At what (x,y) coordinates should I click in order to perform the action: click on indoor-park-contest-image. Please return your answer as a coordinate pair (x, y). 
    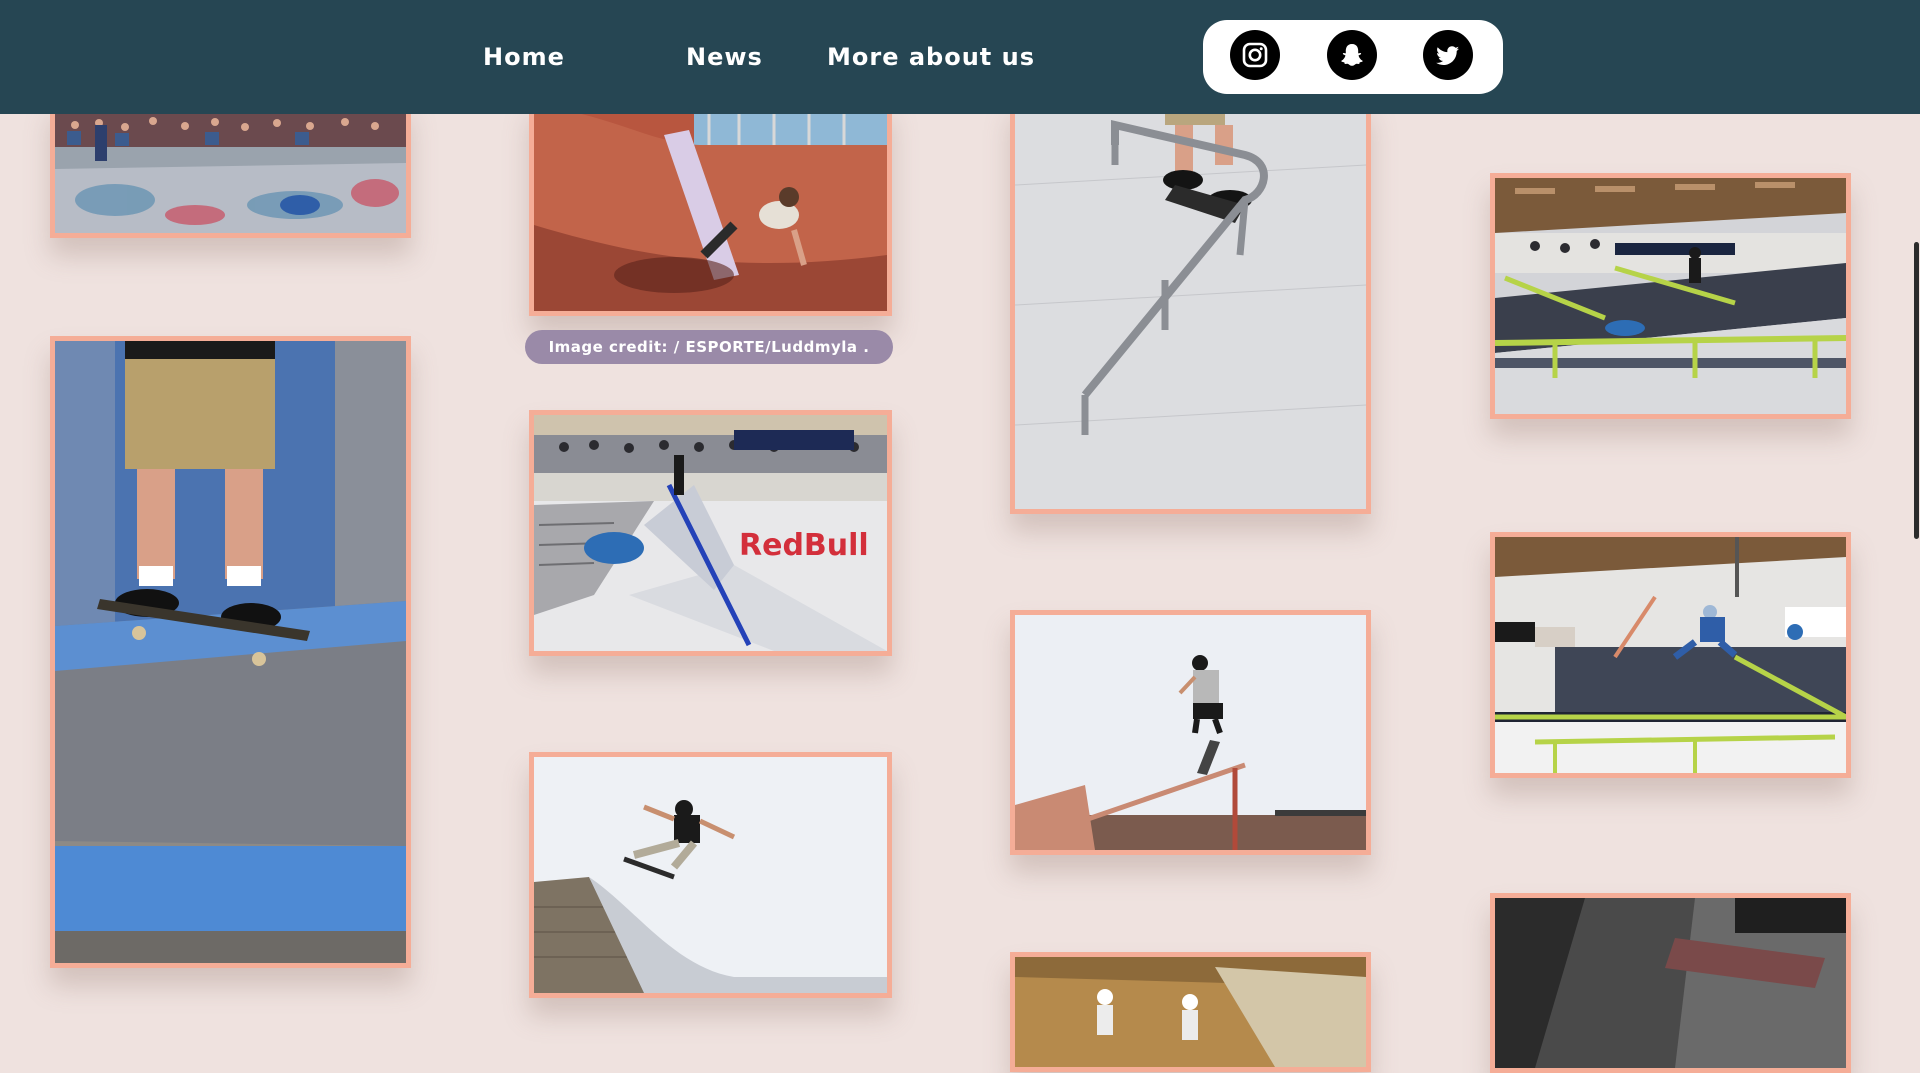
    Looking at the image, I should click on (1670, 296).